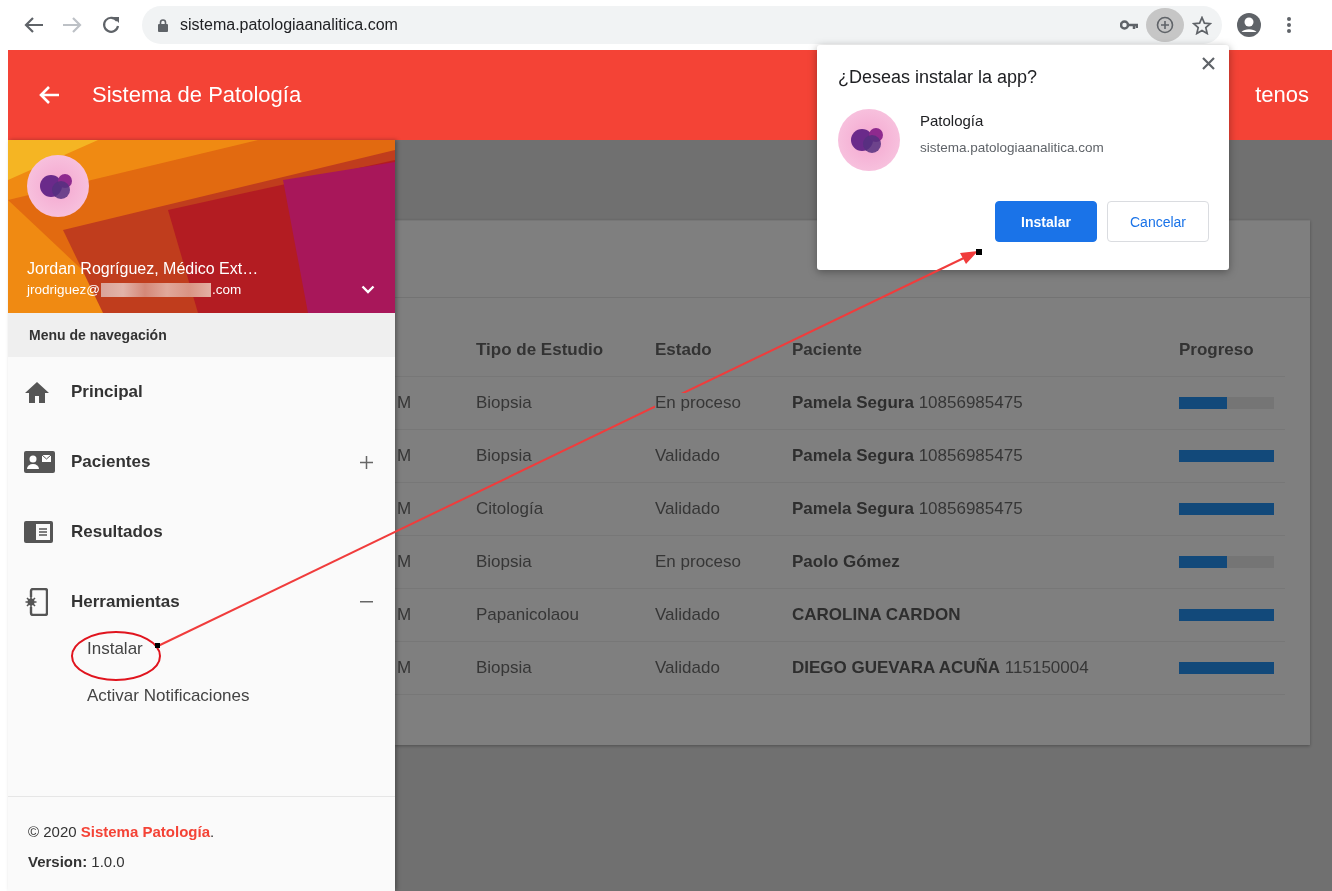 The width and height of the screenshot is (1332, 891). Describe the element at coordinates (77, 862) in the screenshot. I see `version-text: Version: 1.0.0` at that location.